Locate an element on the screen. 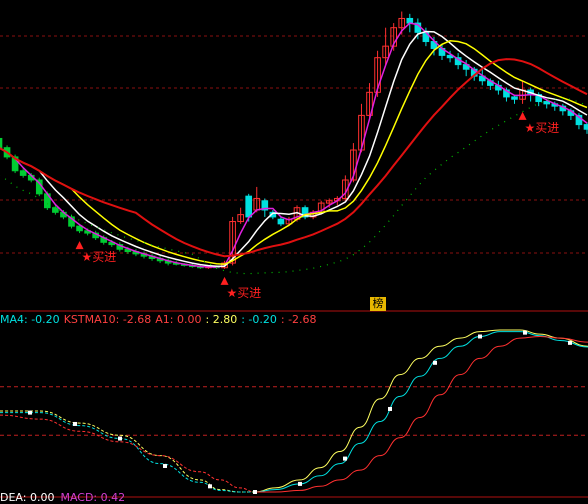  indicator-legend-item: MA4: -0.20 is located at coordinates (30, 319).